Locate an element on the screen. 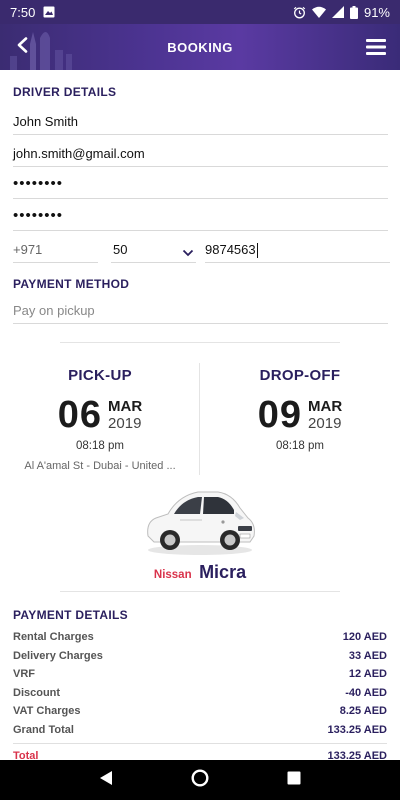 This screenshot has width=400, height=800. back-nav-button is located at coordinates (106, 780).